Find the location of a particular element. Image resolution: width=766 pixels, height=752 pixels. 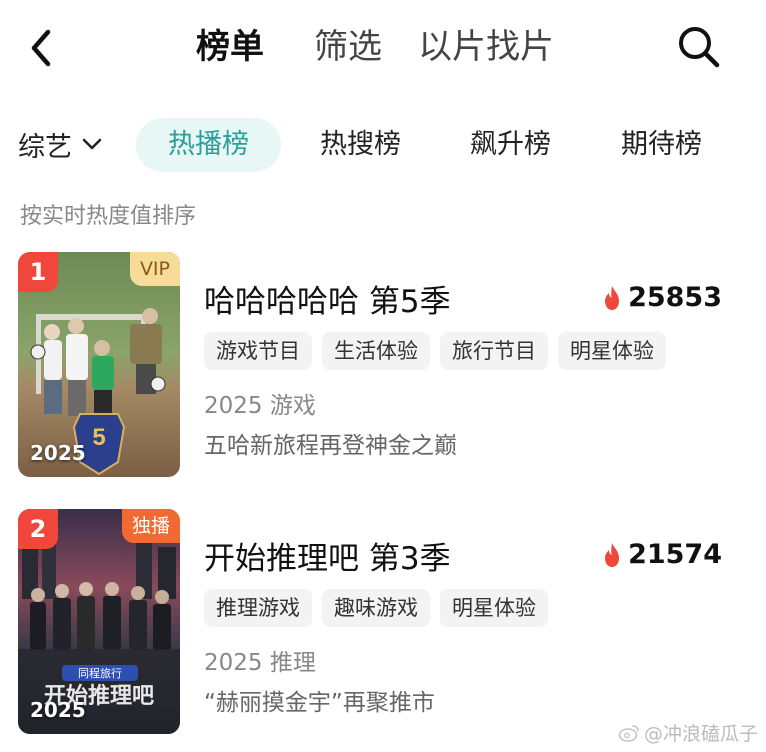

top-navigation-bar: 榜单 筛选 以片找片 is located at coordinates (383, 48).